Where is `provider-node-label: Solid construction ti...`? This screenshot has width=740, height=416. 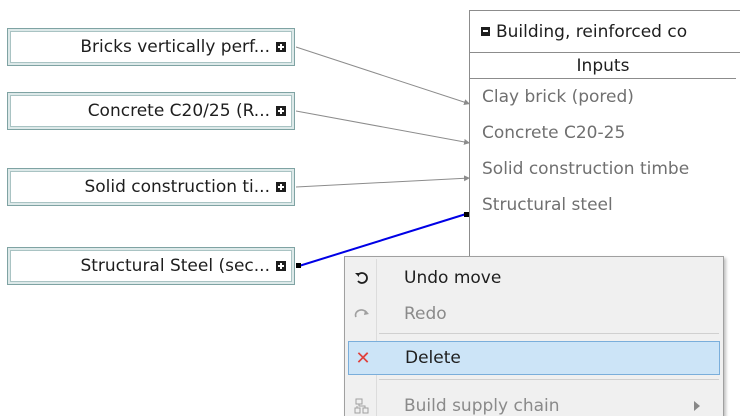 provider-node-label: Solid construction ti... is located at coordinates (177, 187).